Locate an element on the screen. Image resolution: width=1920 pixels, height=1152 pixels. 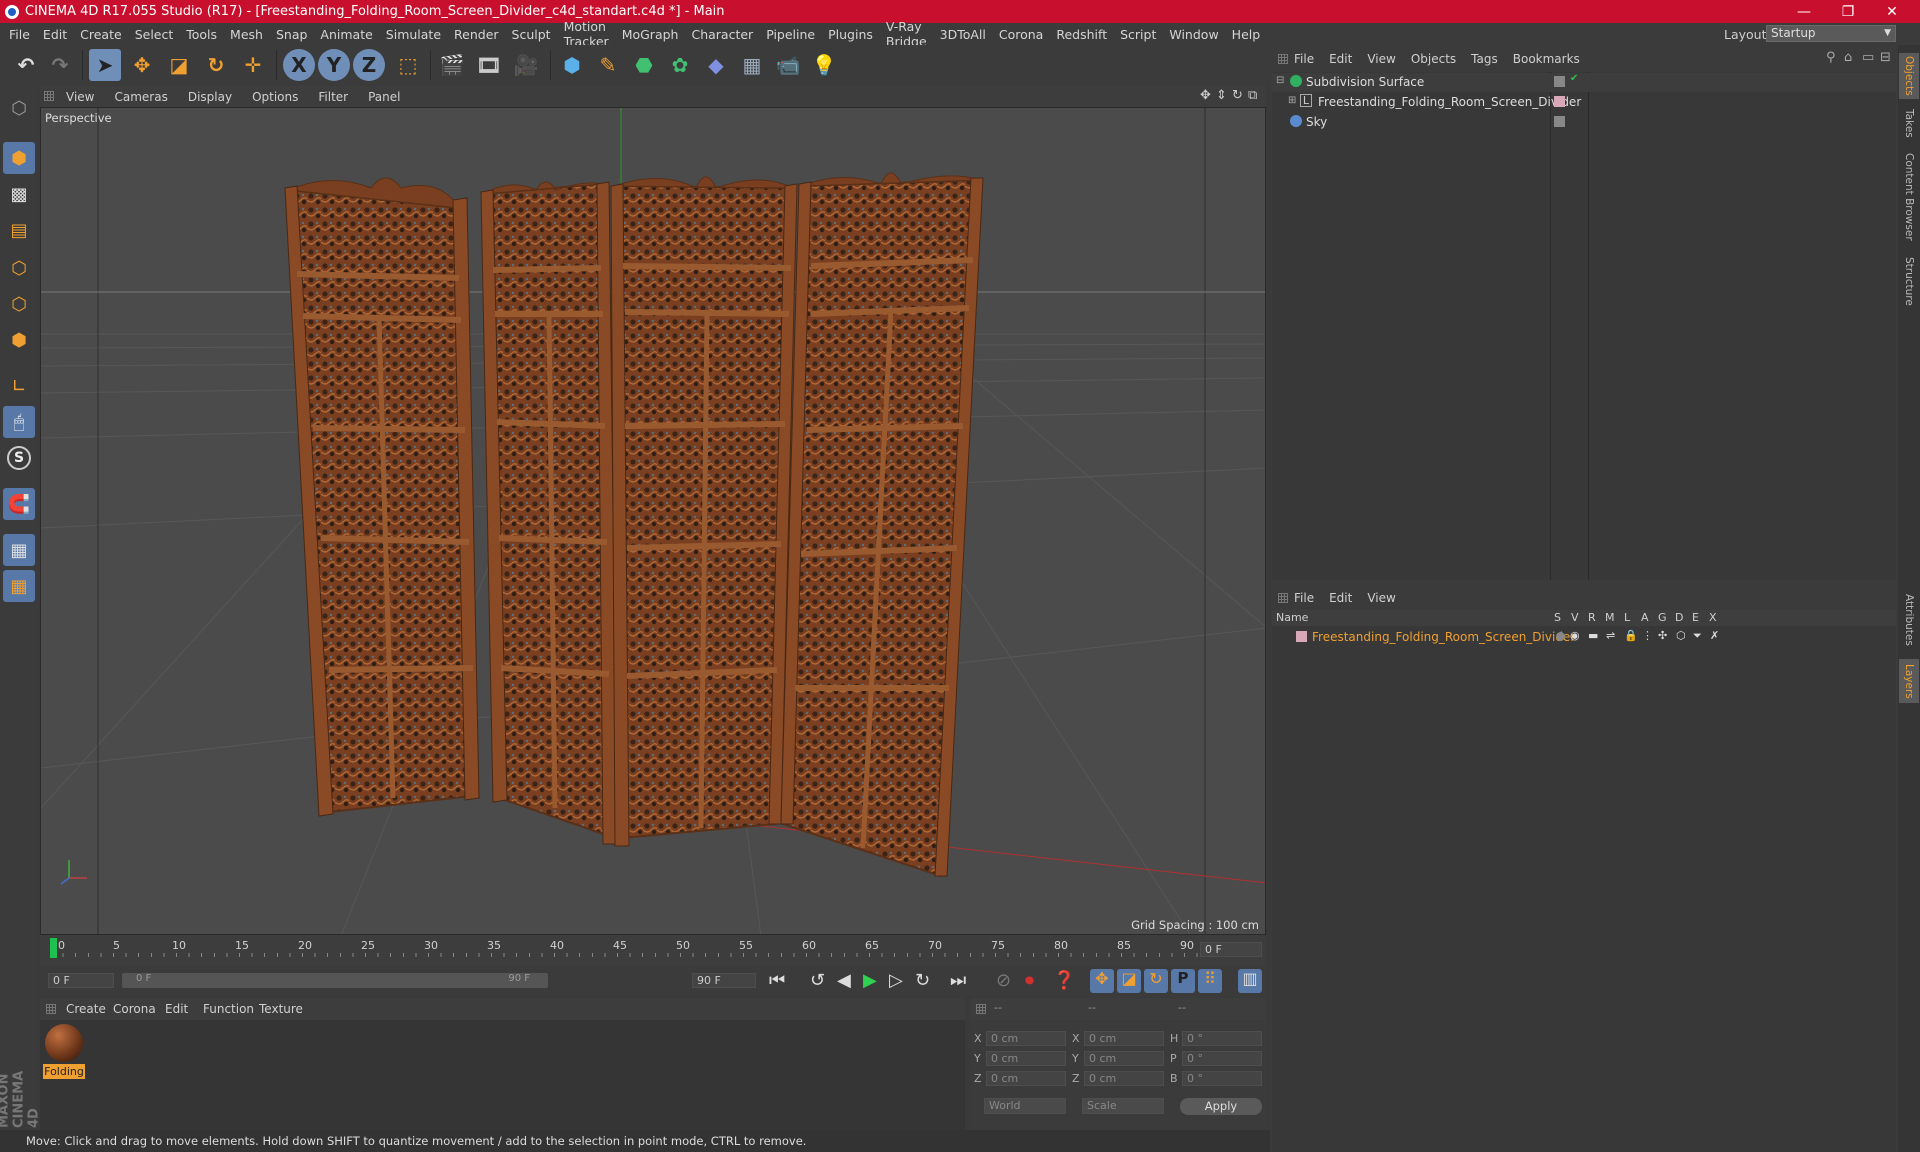
axis-mode-button: ∟ is located at coordinates (19, 386).